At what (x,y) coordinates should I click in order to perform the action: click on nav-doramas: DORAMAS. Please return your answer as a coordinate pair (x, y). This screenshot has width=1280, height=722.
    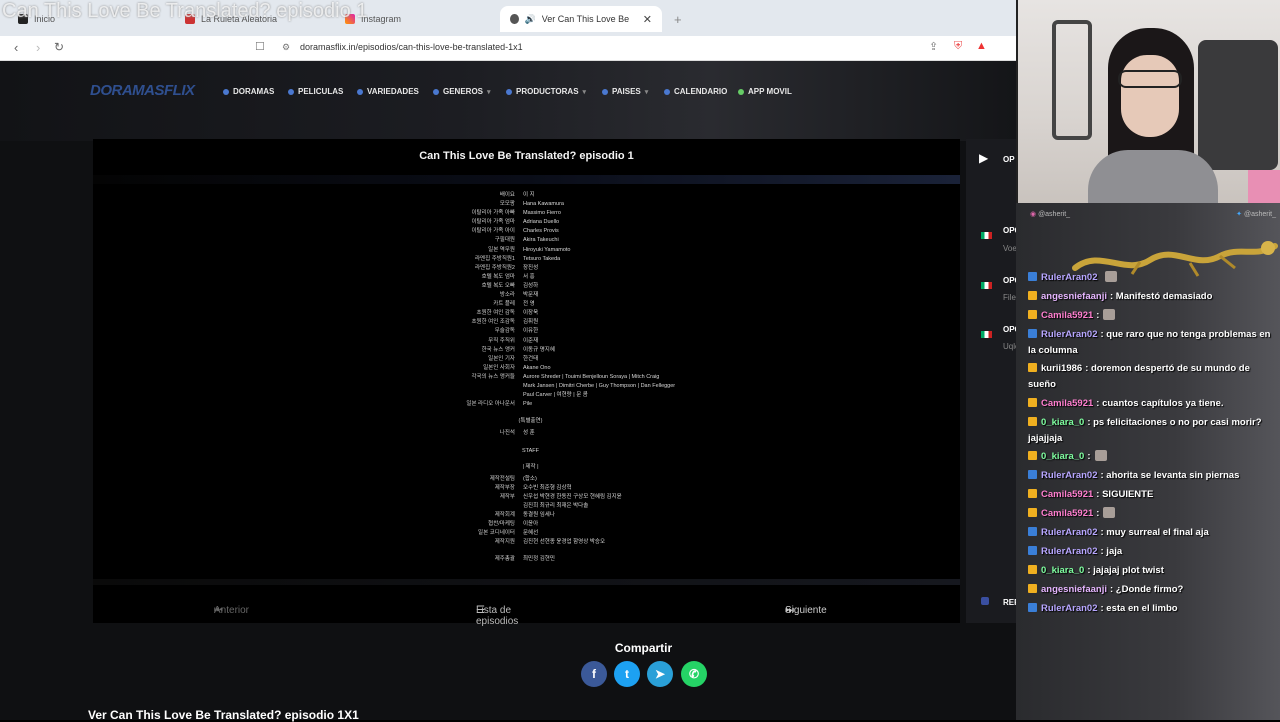
    Looking at the image, I should click on (248, 91).